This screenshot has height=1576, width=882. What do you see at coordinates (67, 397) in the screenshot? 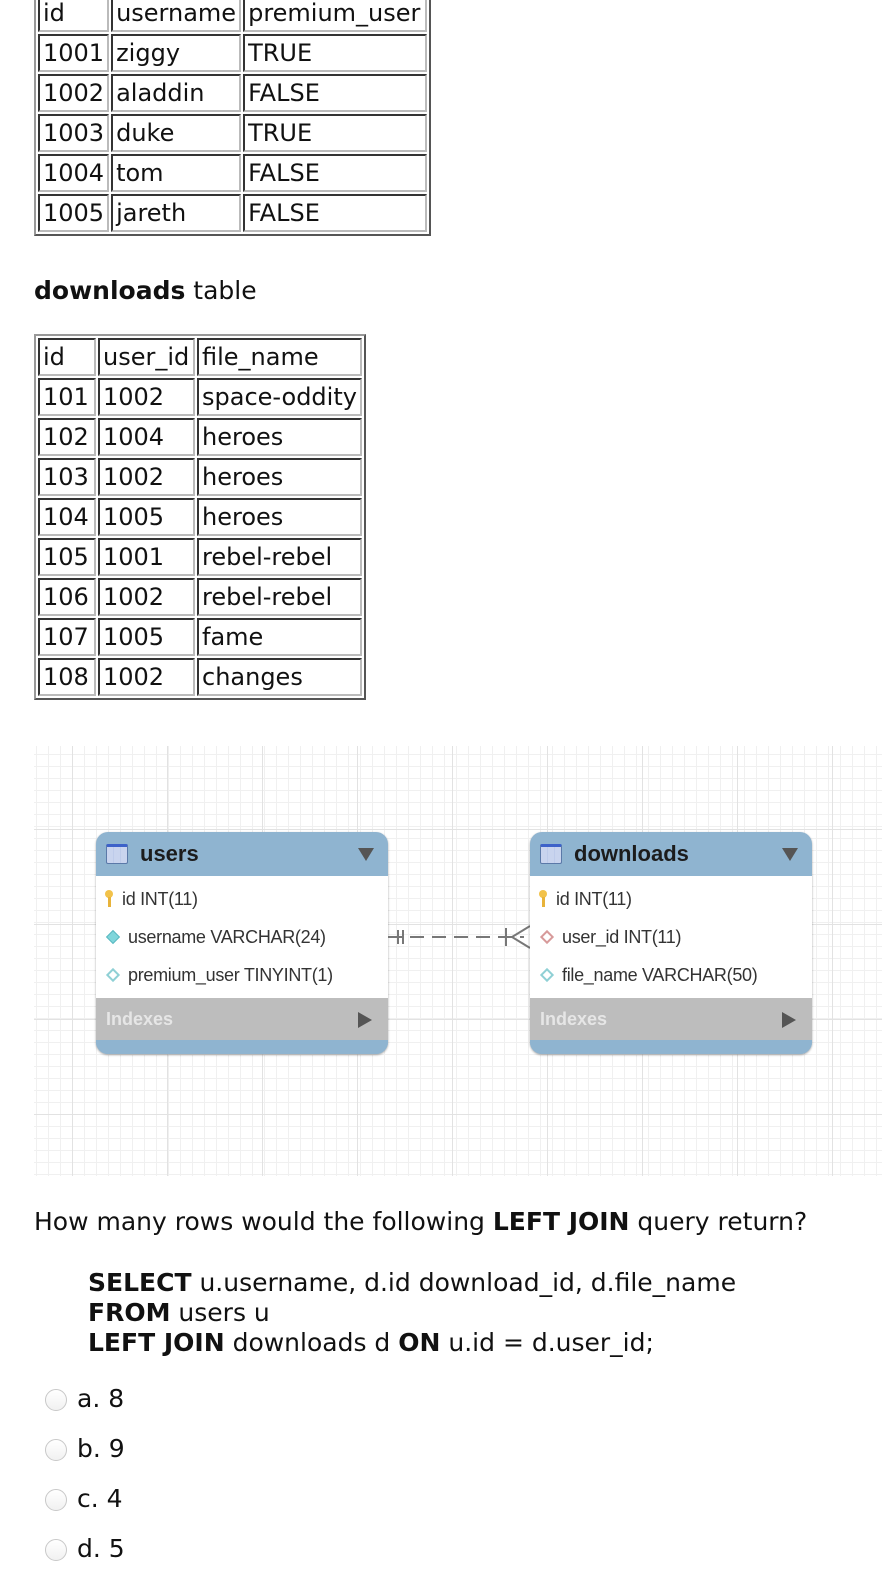
I see `table-cell: 101` at bounding box center [67, 397].